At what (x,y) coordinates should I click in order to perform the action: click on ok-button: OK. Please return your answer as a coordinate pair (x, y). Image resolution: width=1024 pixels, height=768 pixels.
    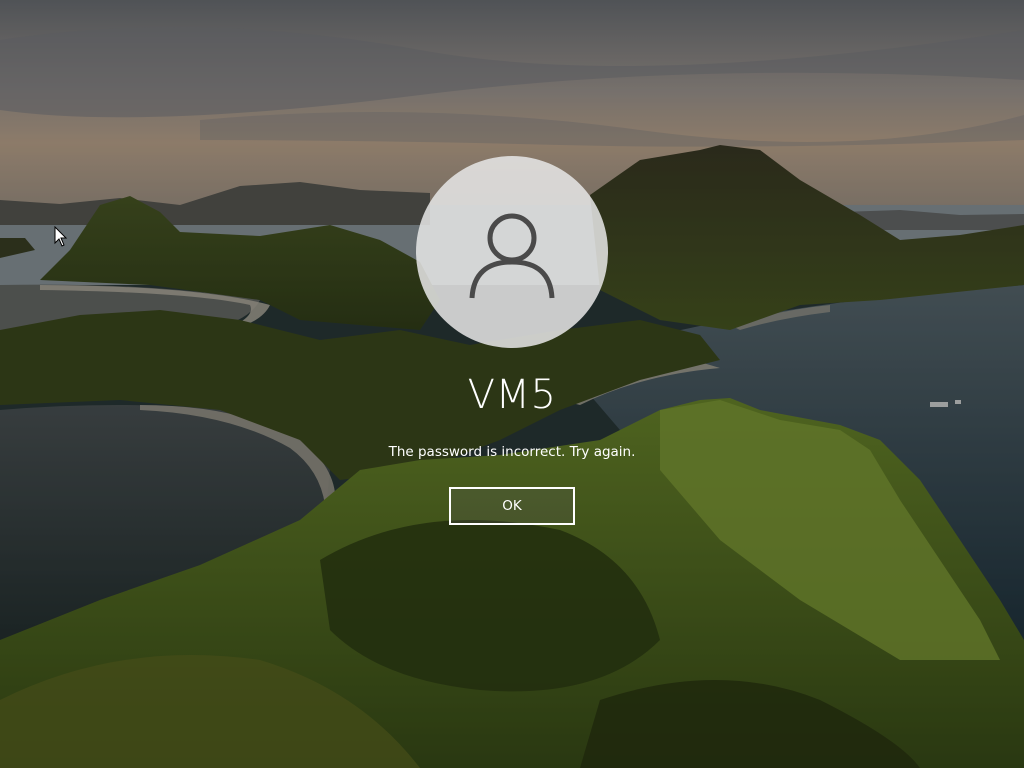
    Looking at the image, I should click on (512, 506).